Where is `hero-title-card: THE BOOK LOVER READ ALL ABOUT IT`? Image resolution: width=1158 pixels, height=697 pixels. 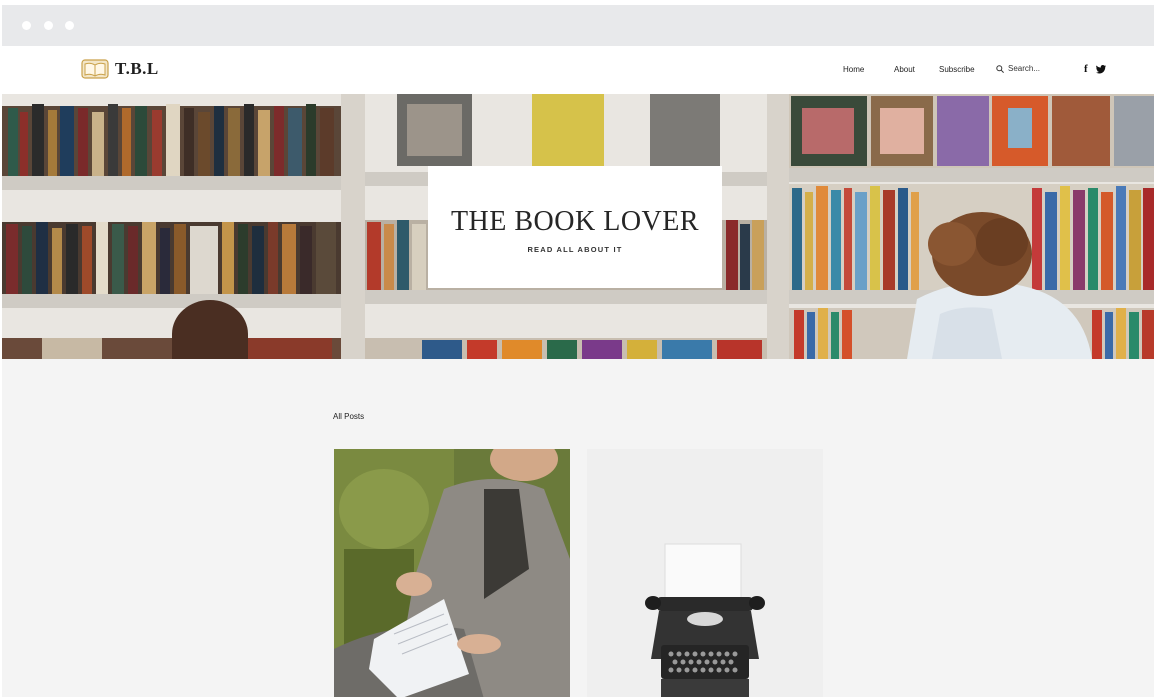
hero-title-card: THE BOOK LOVER READ ALL ABOUT IT is located at coordinates (575, 227).